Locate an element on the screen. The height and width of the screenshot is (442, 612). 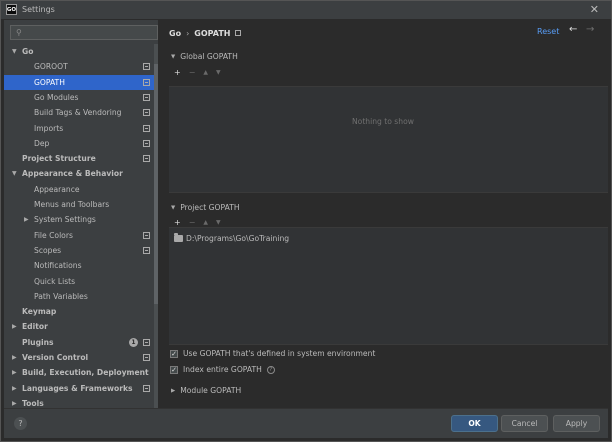
sidebar-item-label: Tools is located at coordinates (33, 403).